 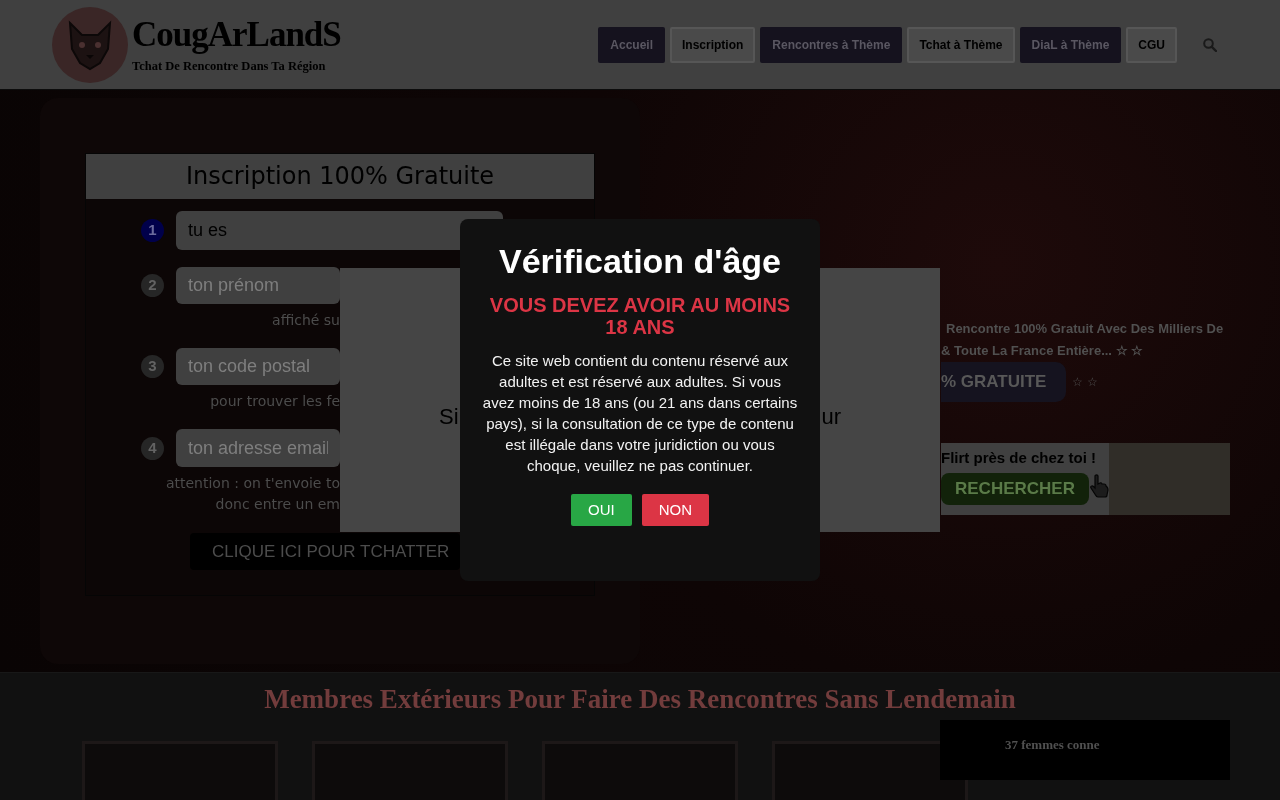 I want to click on hint-text: donc entre un em, so click(x=277, y=504).